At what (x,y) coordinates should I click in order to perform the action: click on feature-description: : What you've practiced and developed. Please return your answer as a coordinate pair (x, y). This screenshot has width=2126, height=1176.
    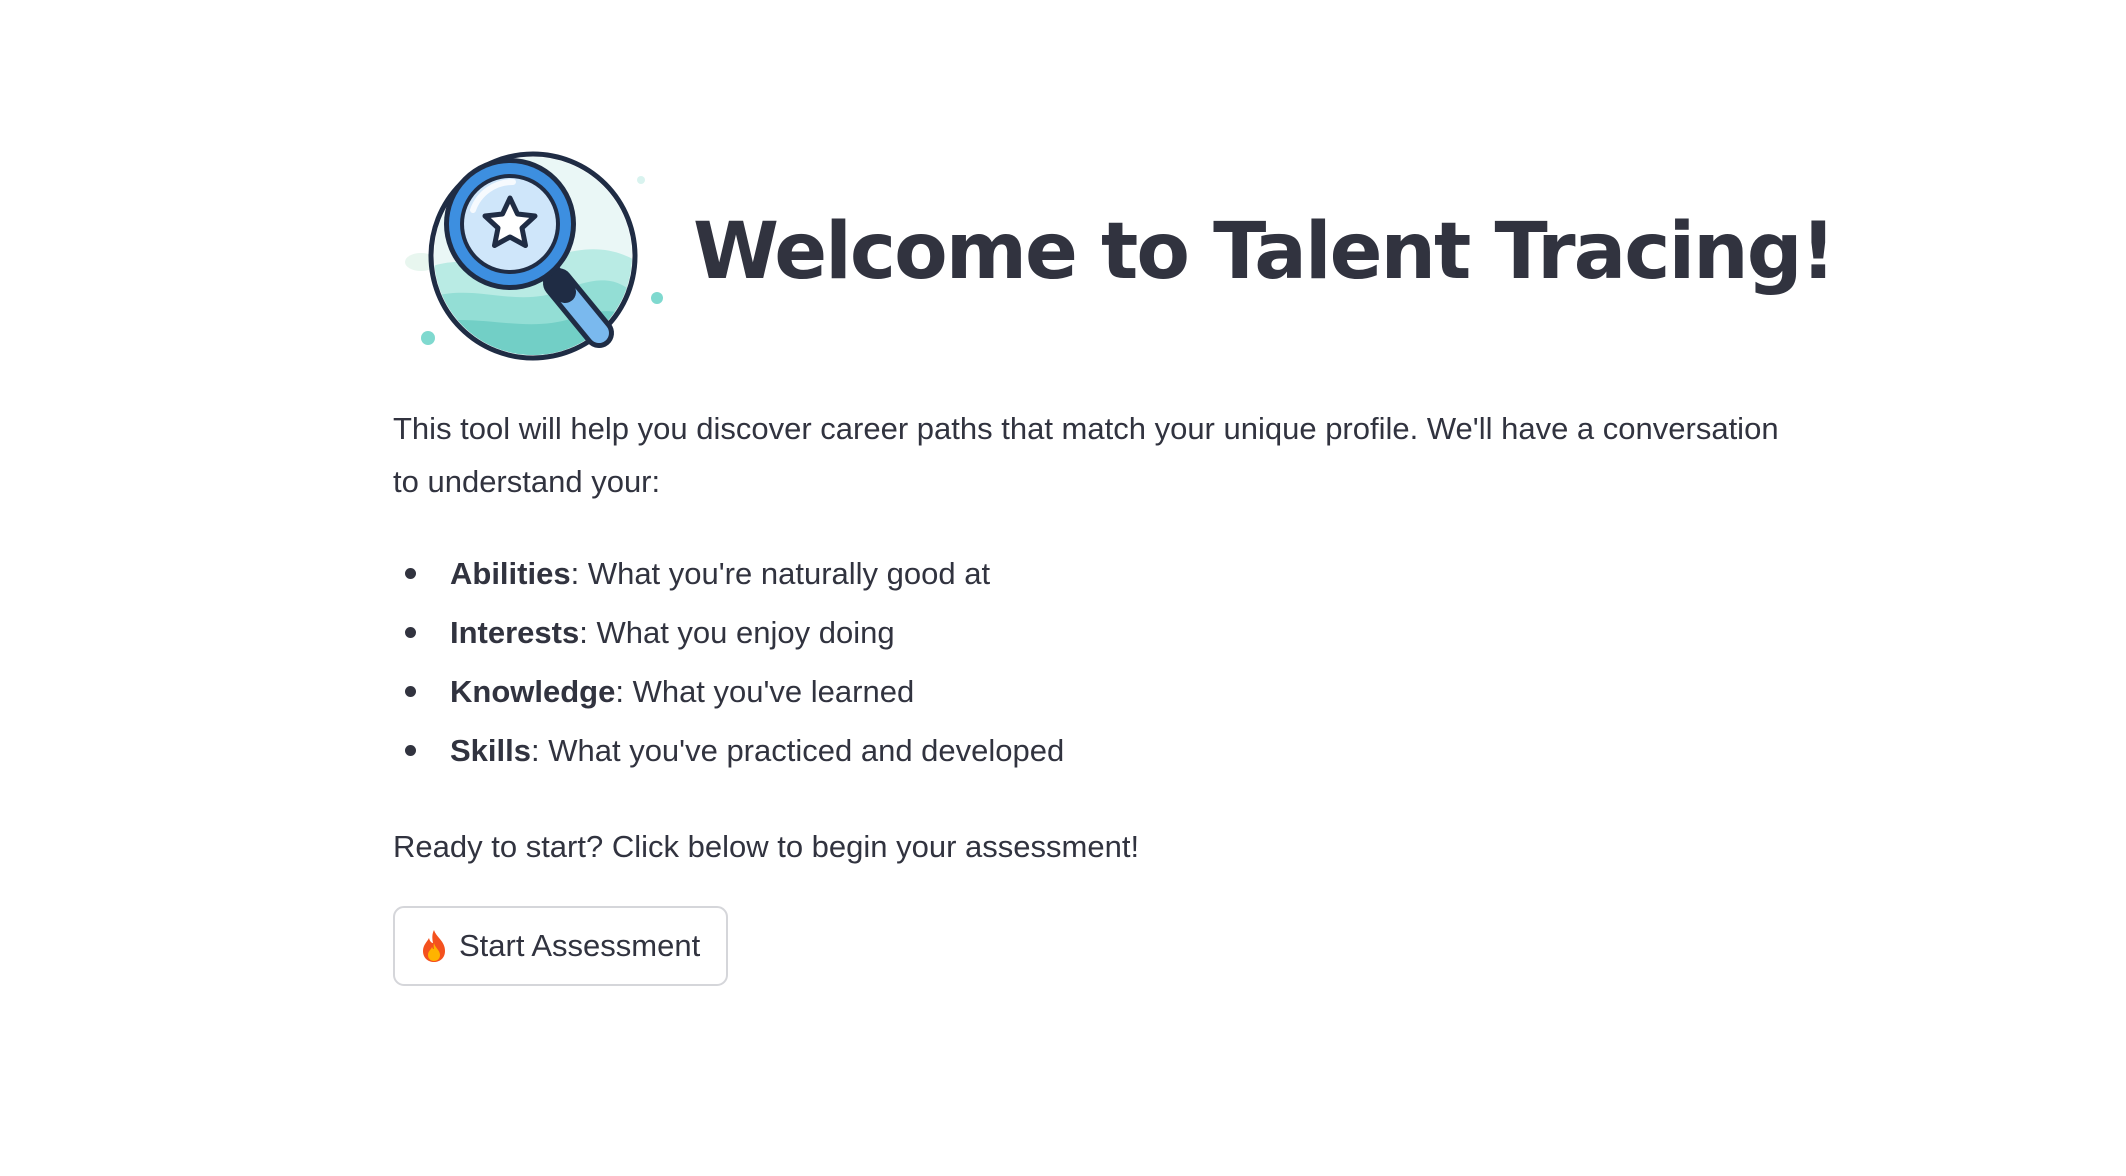
    Looking at the image, I should click on (798, 750).